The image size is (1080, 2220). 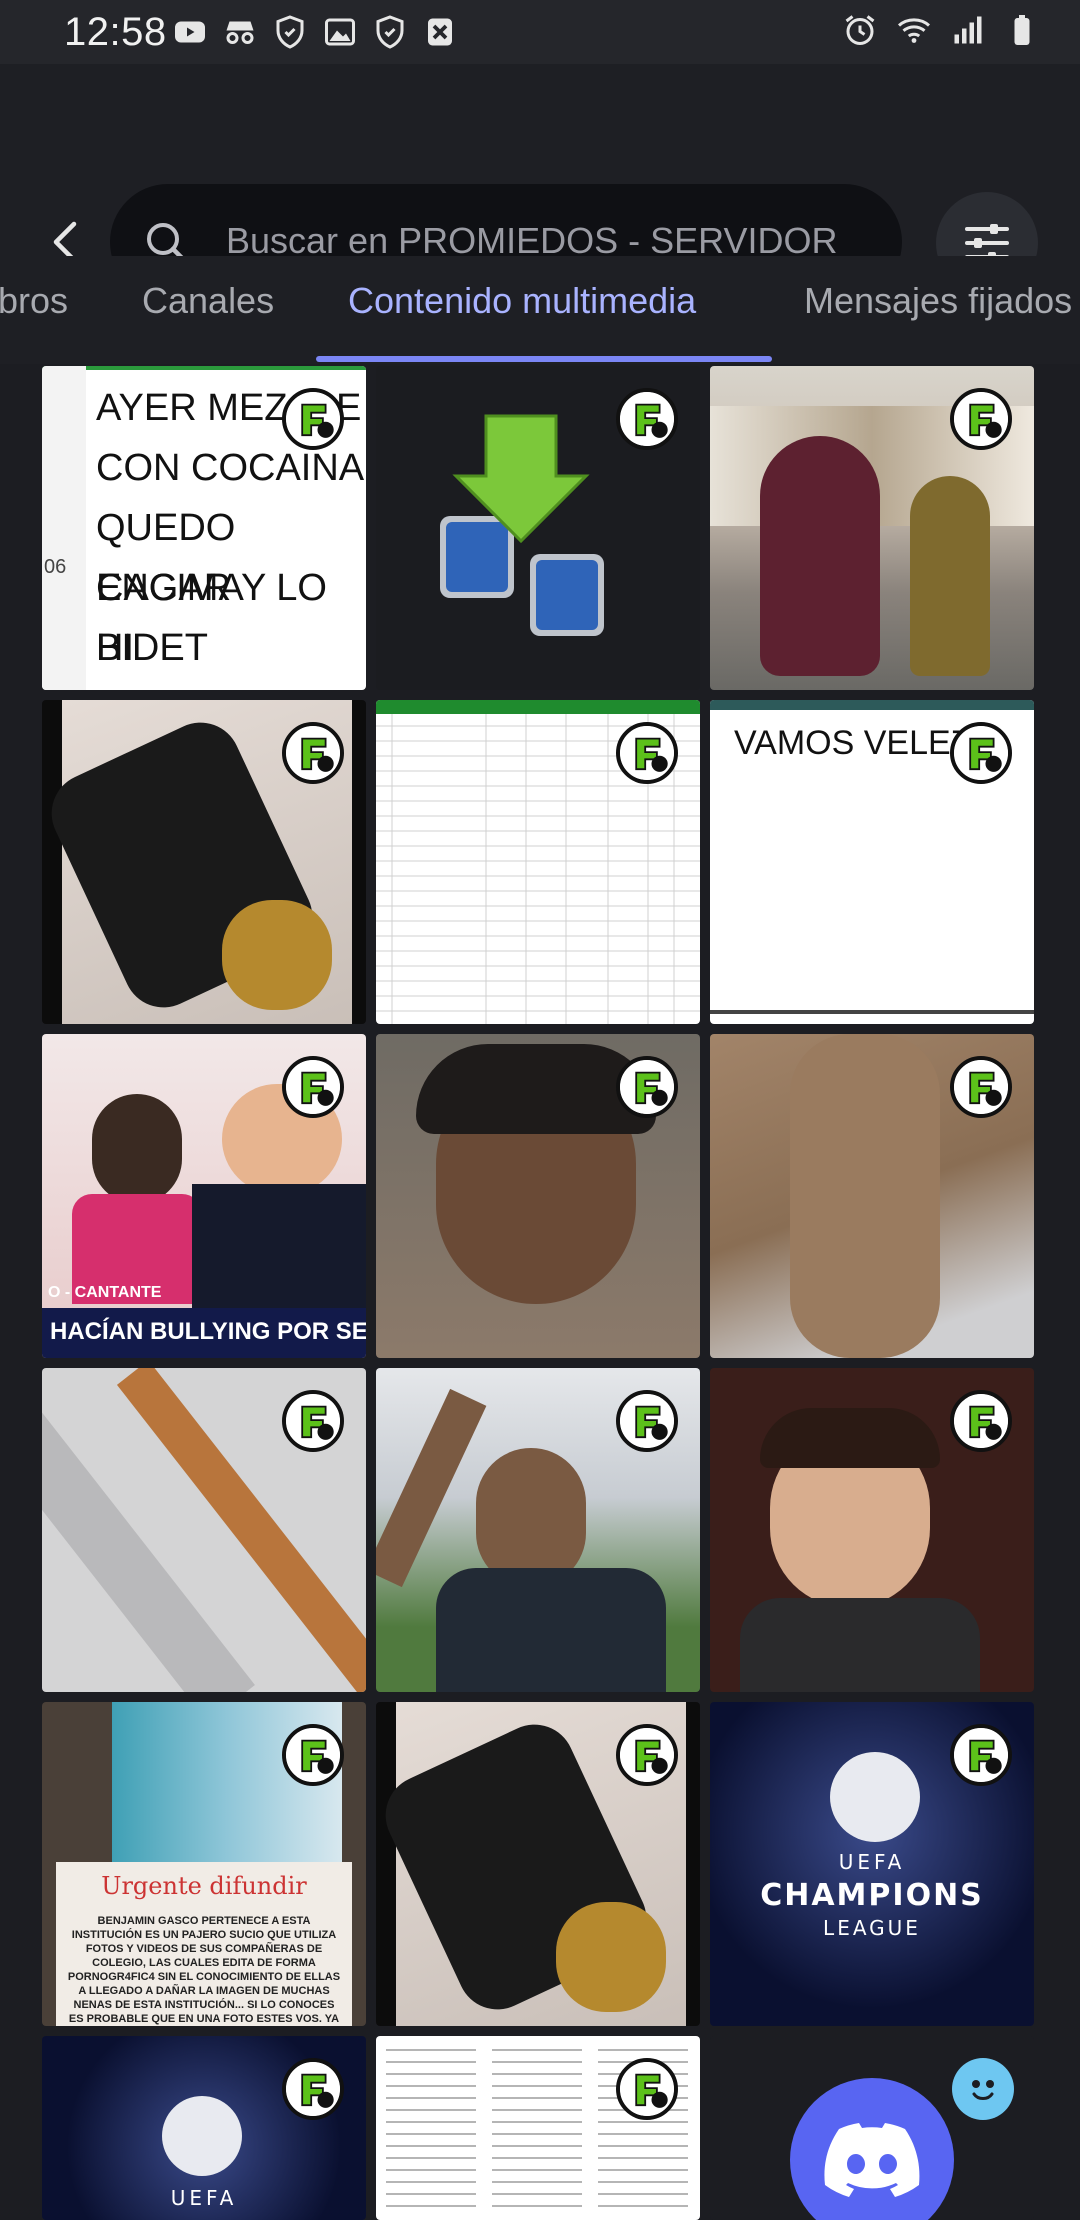 What do you see at coordinates (440, 32) in the screenshot?
I see `close-box-icon` at bounding box center [440, 32].